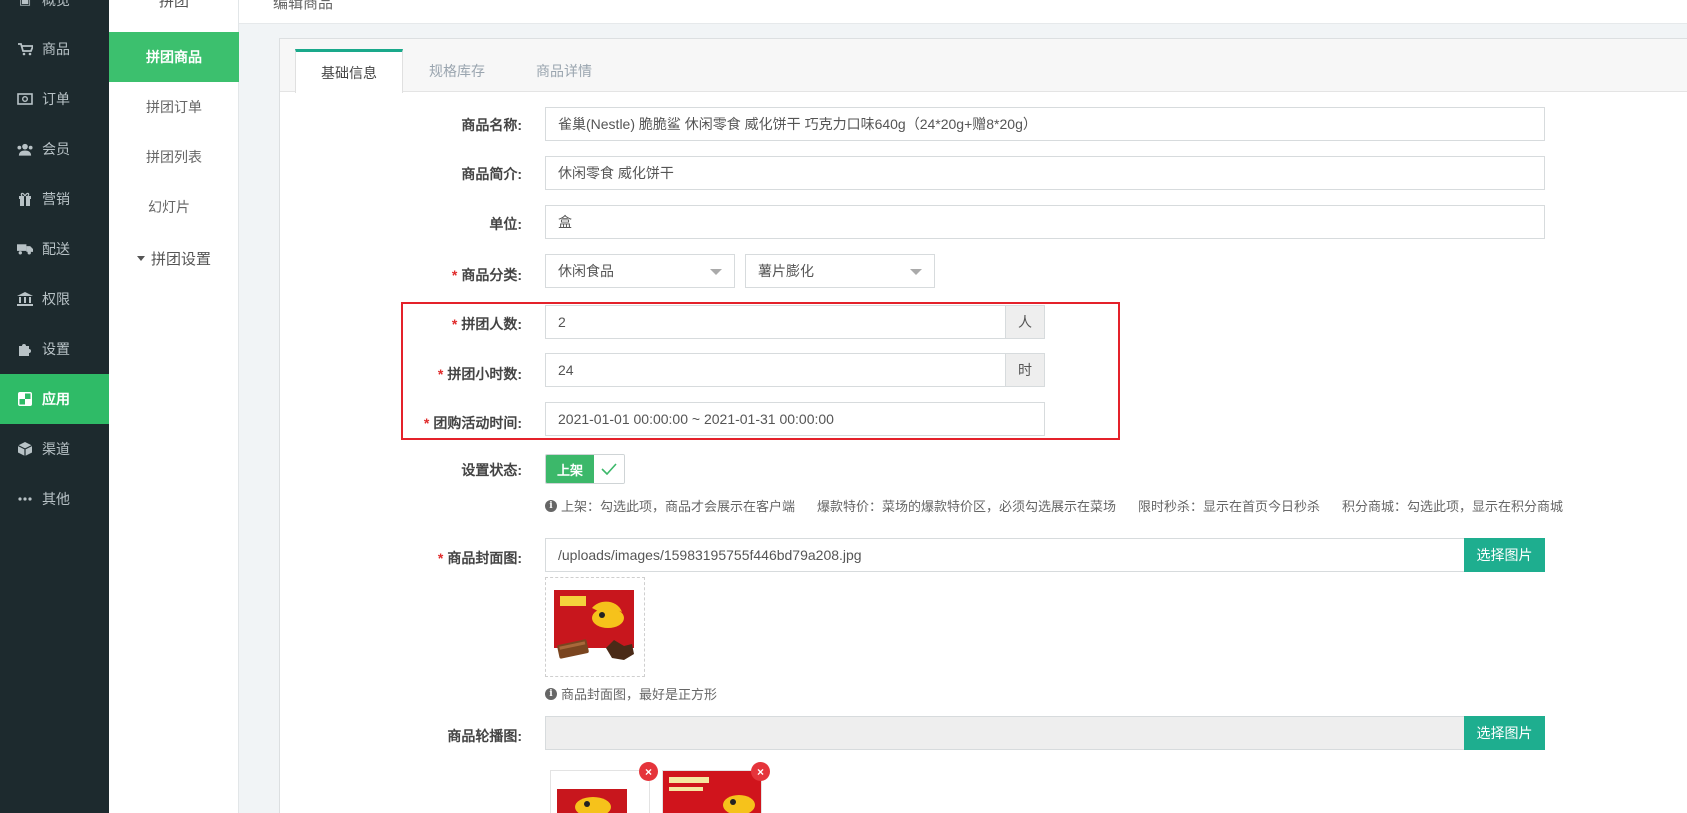 This screenshot has width=1687, height=813. What do you see at coordinates (173, 5) in the screenshot?
I see `subnav-title: 拼团` at bounding box center [173, 5].